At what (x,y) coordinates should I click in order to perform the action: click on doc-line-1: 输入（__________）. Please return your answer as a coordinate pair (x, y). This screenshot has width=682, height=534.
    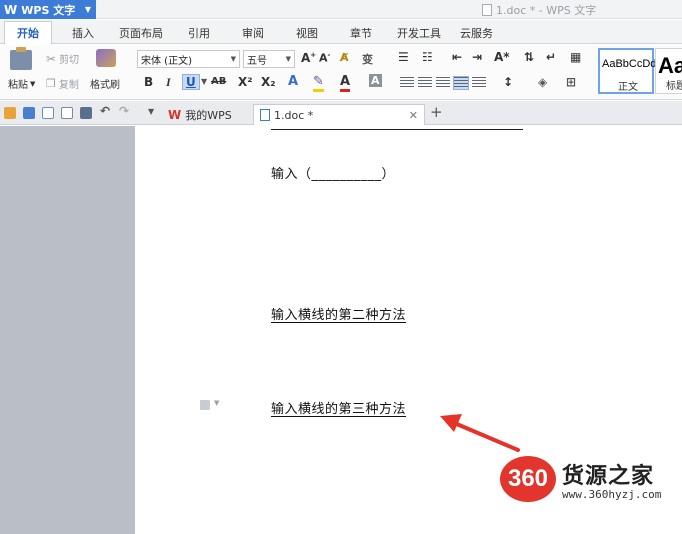
    Looking at the image, I should click on (333, 174).